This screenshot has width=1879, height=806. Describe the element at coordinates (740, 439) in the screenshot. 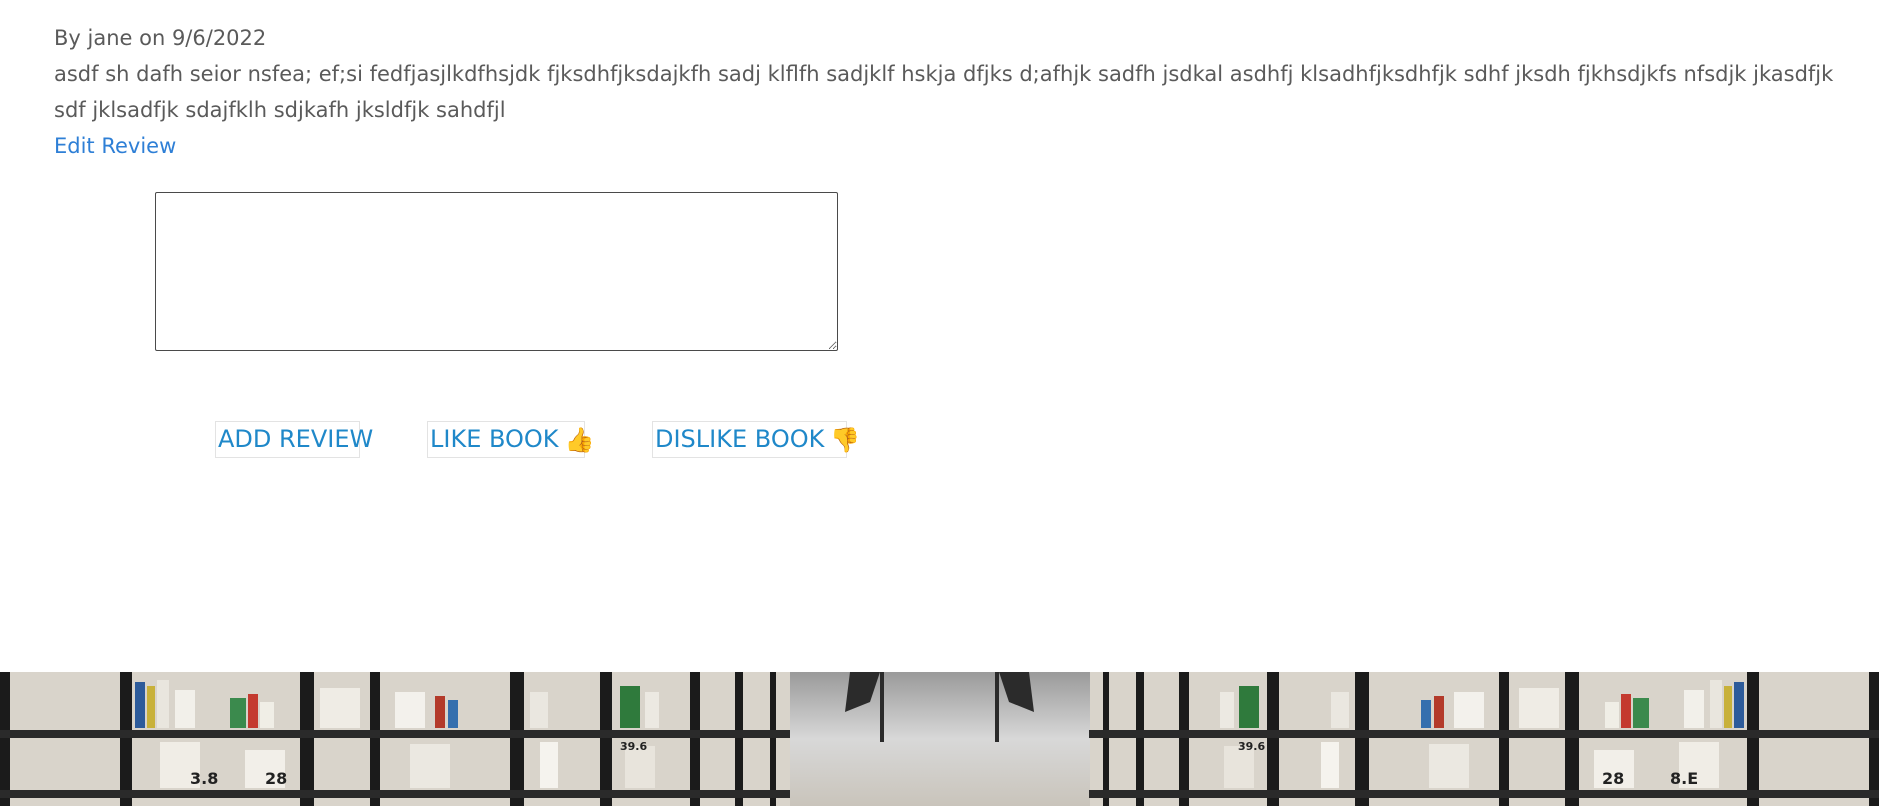

I see `dislike-book-label: DISLIKE BOOK` at that location.